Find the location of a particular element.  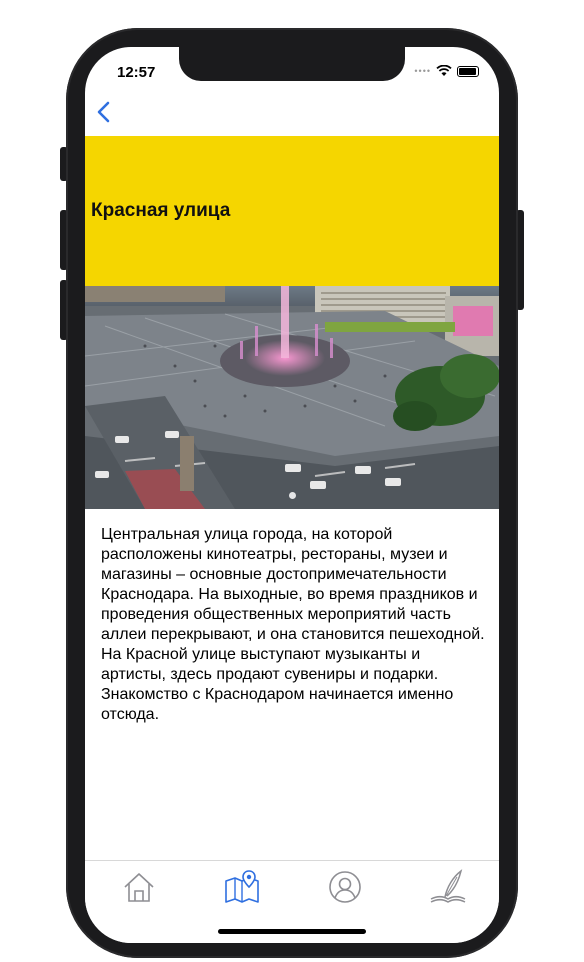

page-indicator is located at coordinates (292, 495).